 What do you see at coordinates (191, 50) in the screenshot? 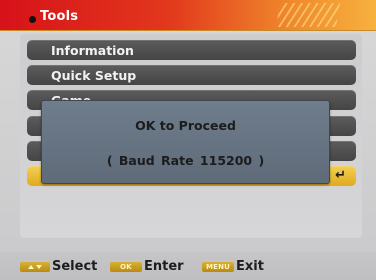
I see `menu-item-information: Information` at bounding box center [191, 50].